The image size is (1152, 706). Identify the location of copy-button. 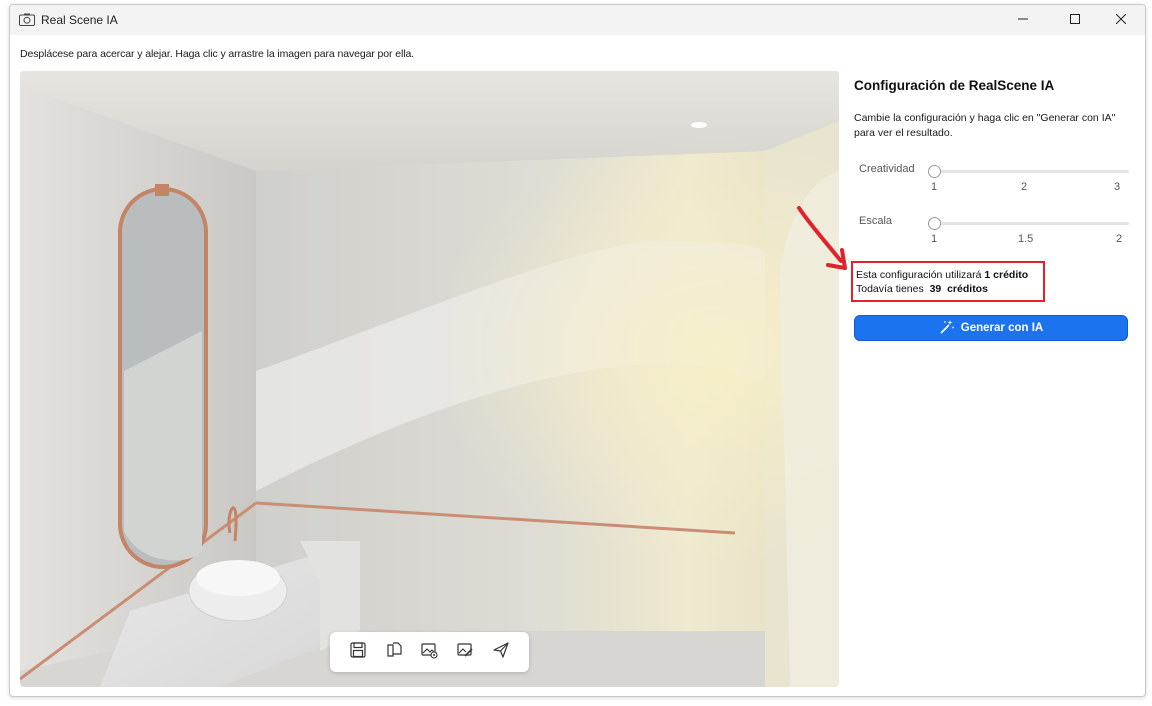
(394, 652).